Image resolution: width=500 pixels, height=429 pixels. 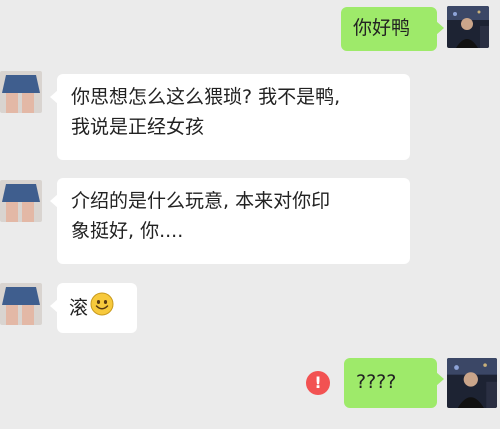 I want to click on message-text-line: 你思想怎么这么猥琐? 我不是鸭,, so click(x=206, y=97).